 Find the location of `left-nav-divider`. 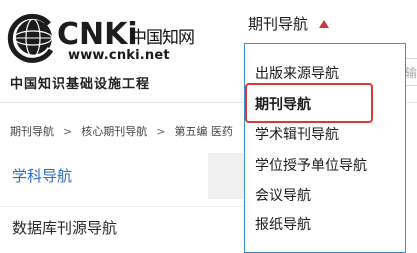

left-nav-divider is located at coordinates (124, 206).